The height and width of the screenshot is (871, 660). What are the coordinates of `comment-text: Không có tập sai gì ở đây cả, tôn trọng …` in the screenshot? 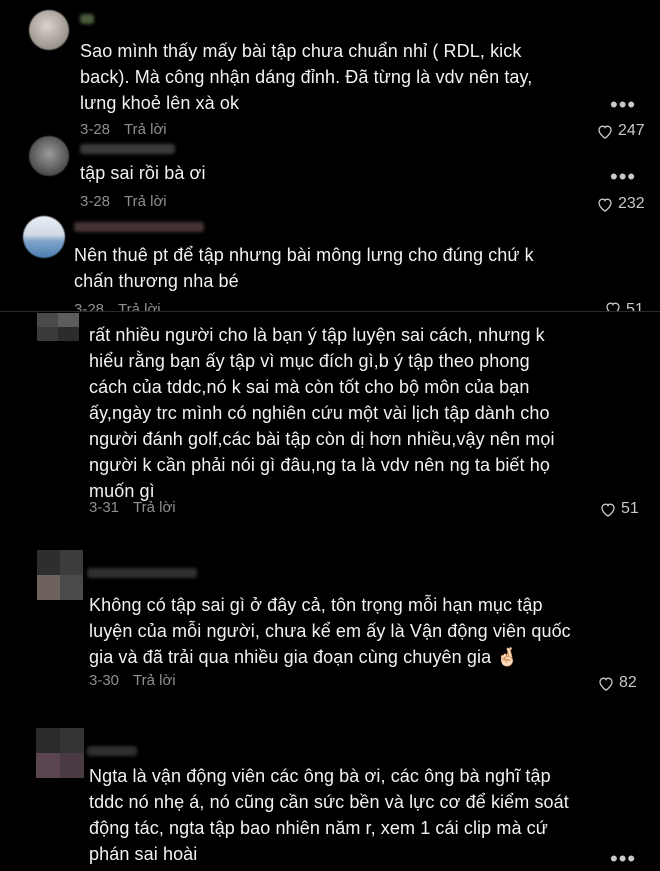 It's located at (330, 631).